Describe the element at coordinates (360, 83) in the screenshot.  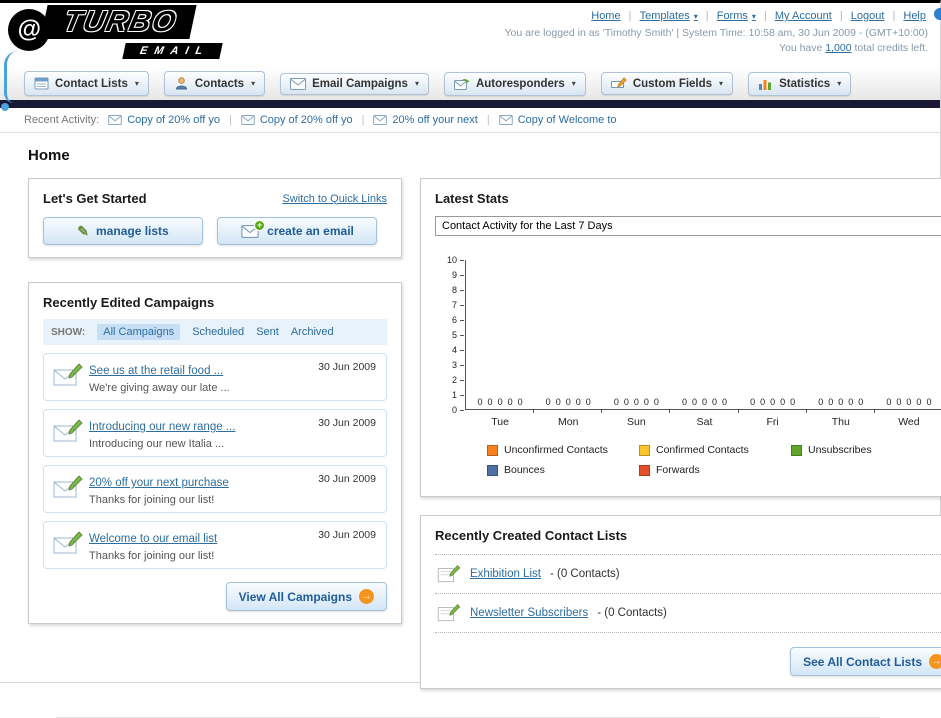
I see `tab-label: Email Campaigns` at that location.